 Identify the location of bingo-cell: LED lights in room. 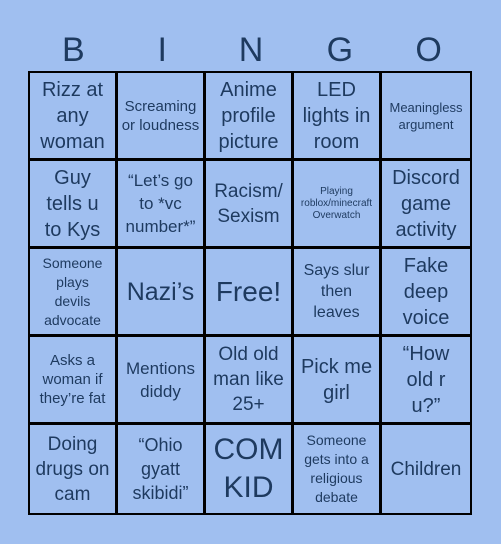
(338, 117).